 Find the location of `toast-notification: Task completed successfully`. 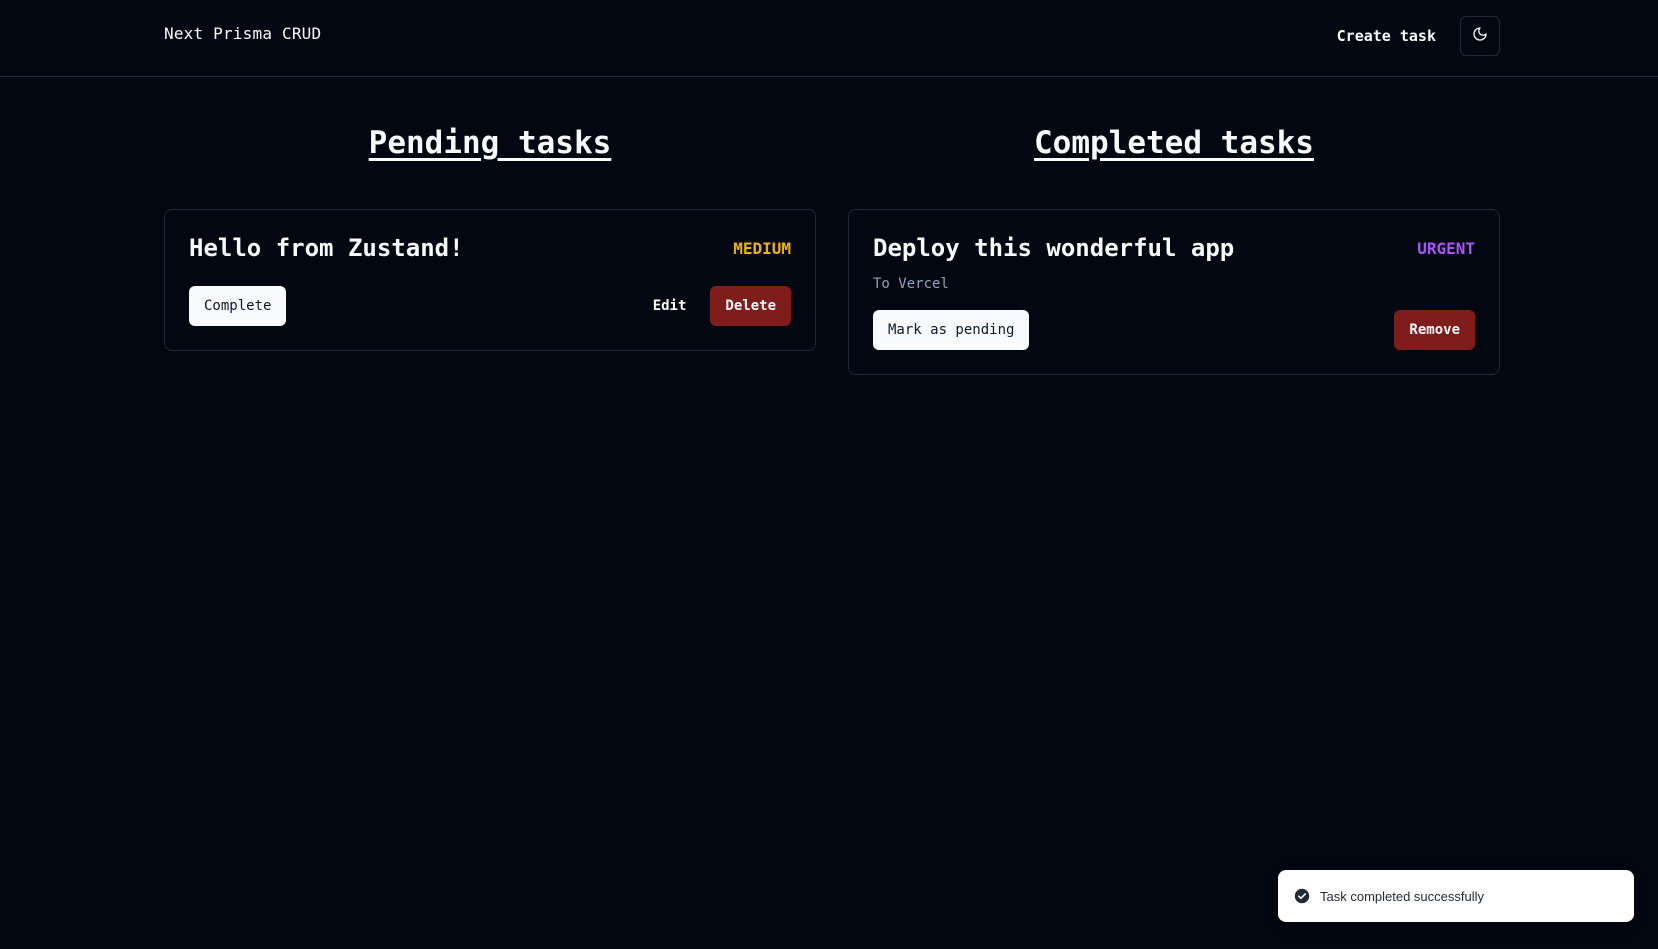

toast-notification: Task completed successfully is located at coordinates (1456, 896).